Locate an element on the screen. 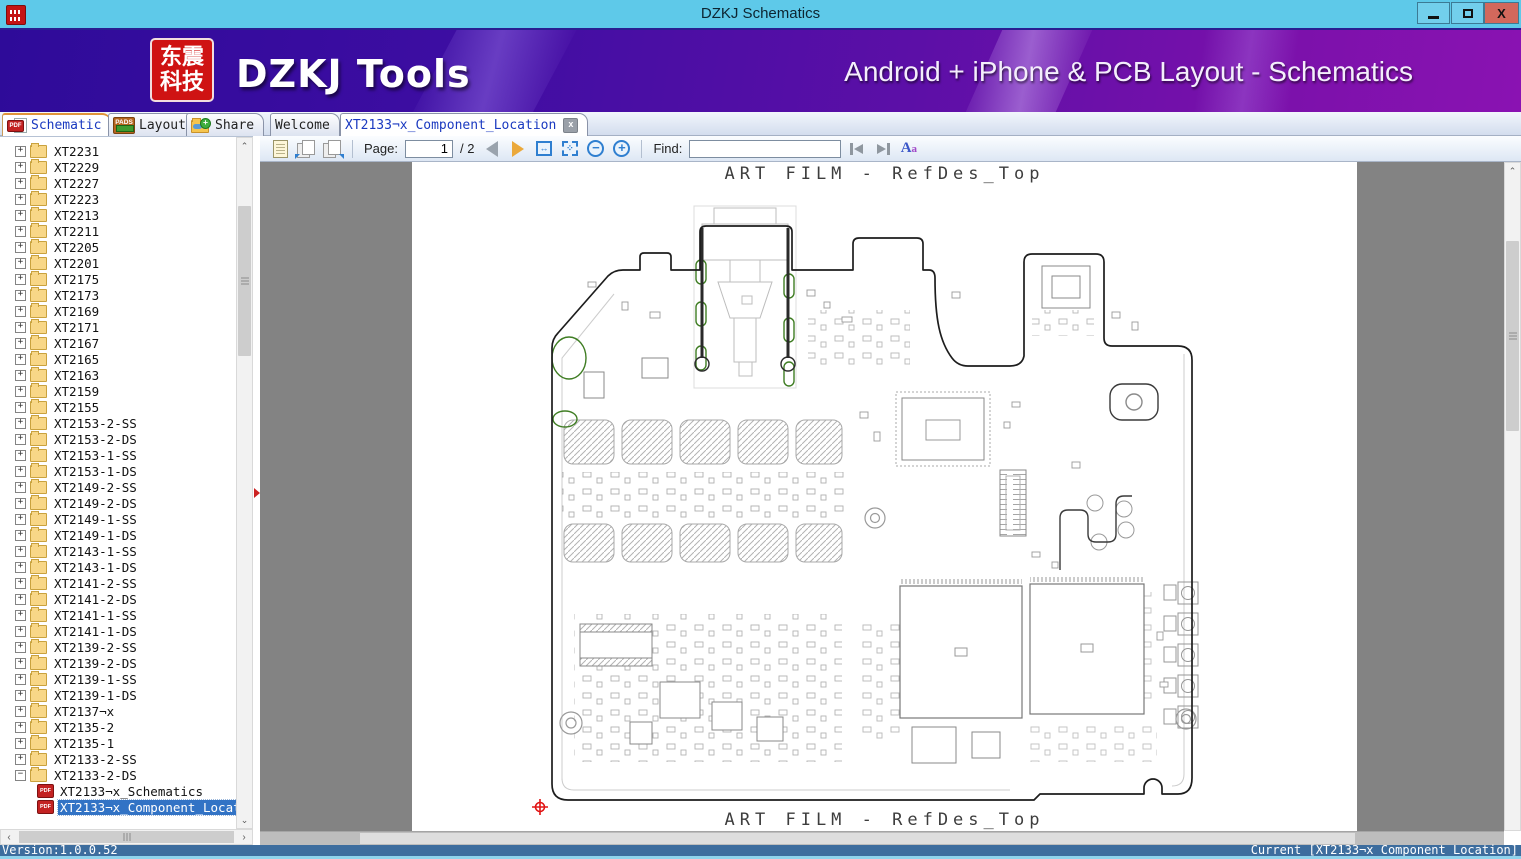 This screenshot has height=859, width=1521. tree-item-XT2139-1-DS: + XT2139-1-DS is located at coordinates (118, 694).